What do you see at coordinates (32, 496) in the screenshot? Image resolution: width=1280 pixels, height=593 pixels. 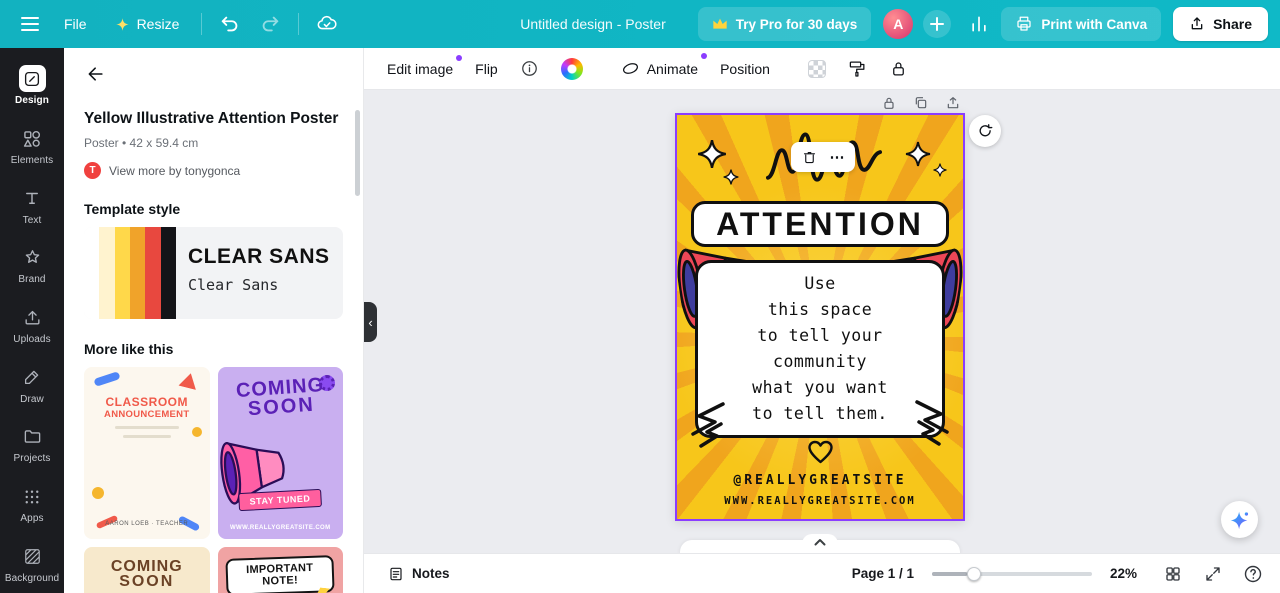 I see `apps-grid-icon` at bounding box center [32, 496].